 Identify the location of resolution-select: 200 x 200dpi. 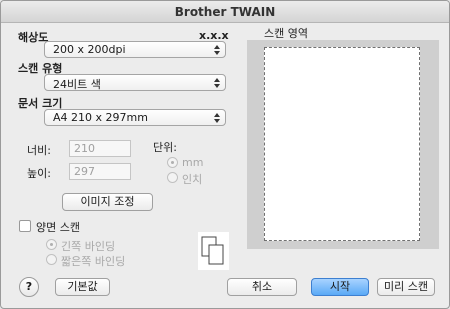
(135, 49).